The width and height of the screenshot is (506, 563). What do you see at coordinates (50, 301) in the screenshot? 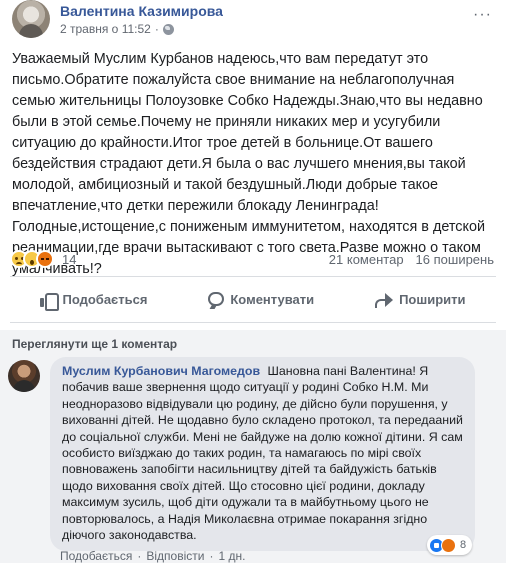
I see `thumbs-up-icon` at bounding box center [50, 301].